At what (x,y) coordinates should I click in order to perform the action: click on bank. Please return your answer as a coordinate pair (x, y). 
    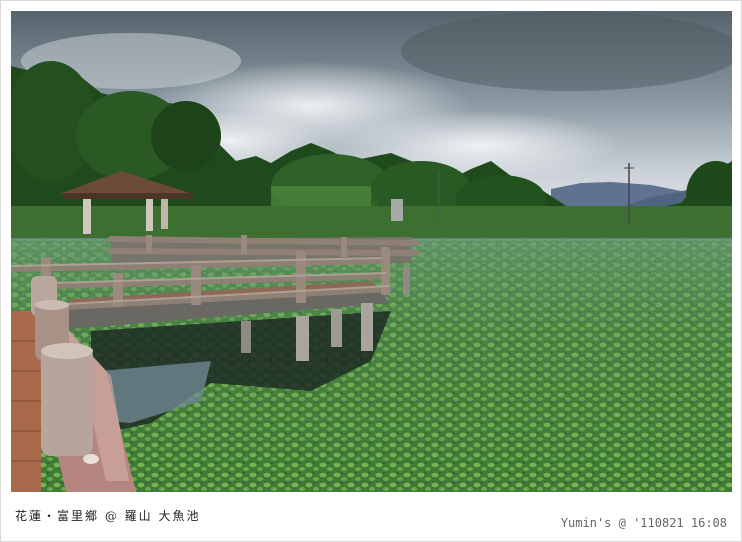
    Looking at the image, I should click on (371, 222).